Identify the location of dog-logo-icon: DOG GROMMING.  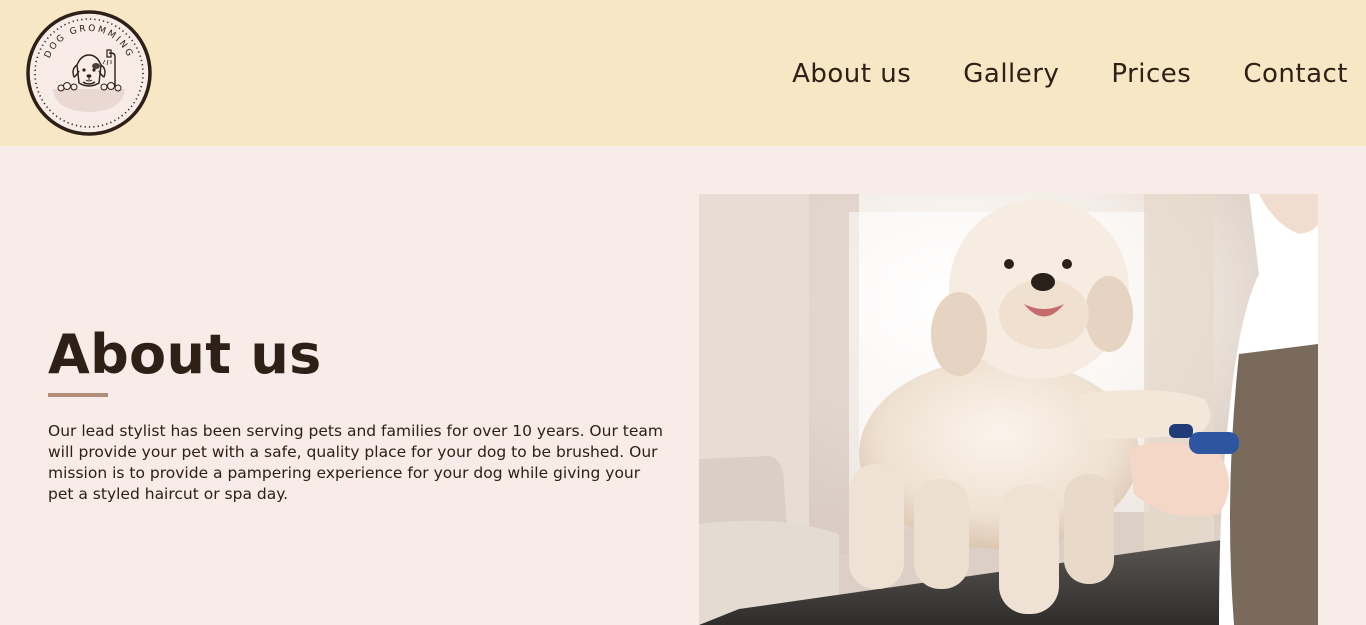
(89, 73).